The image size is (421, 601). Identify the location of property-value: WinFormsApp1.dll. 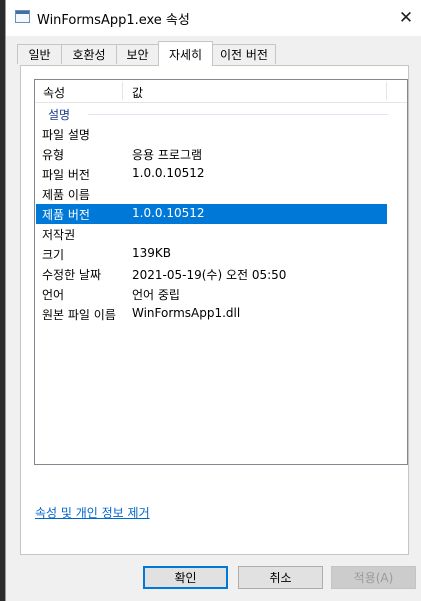
(186, 313).